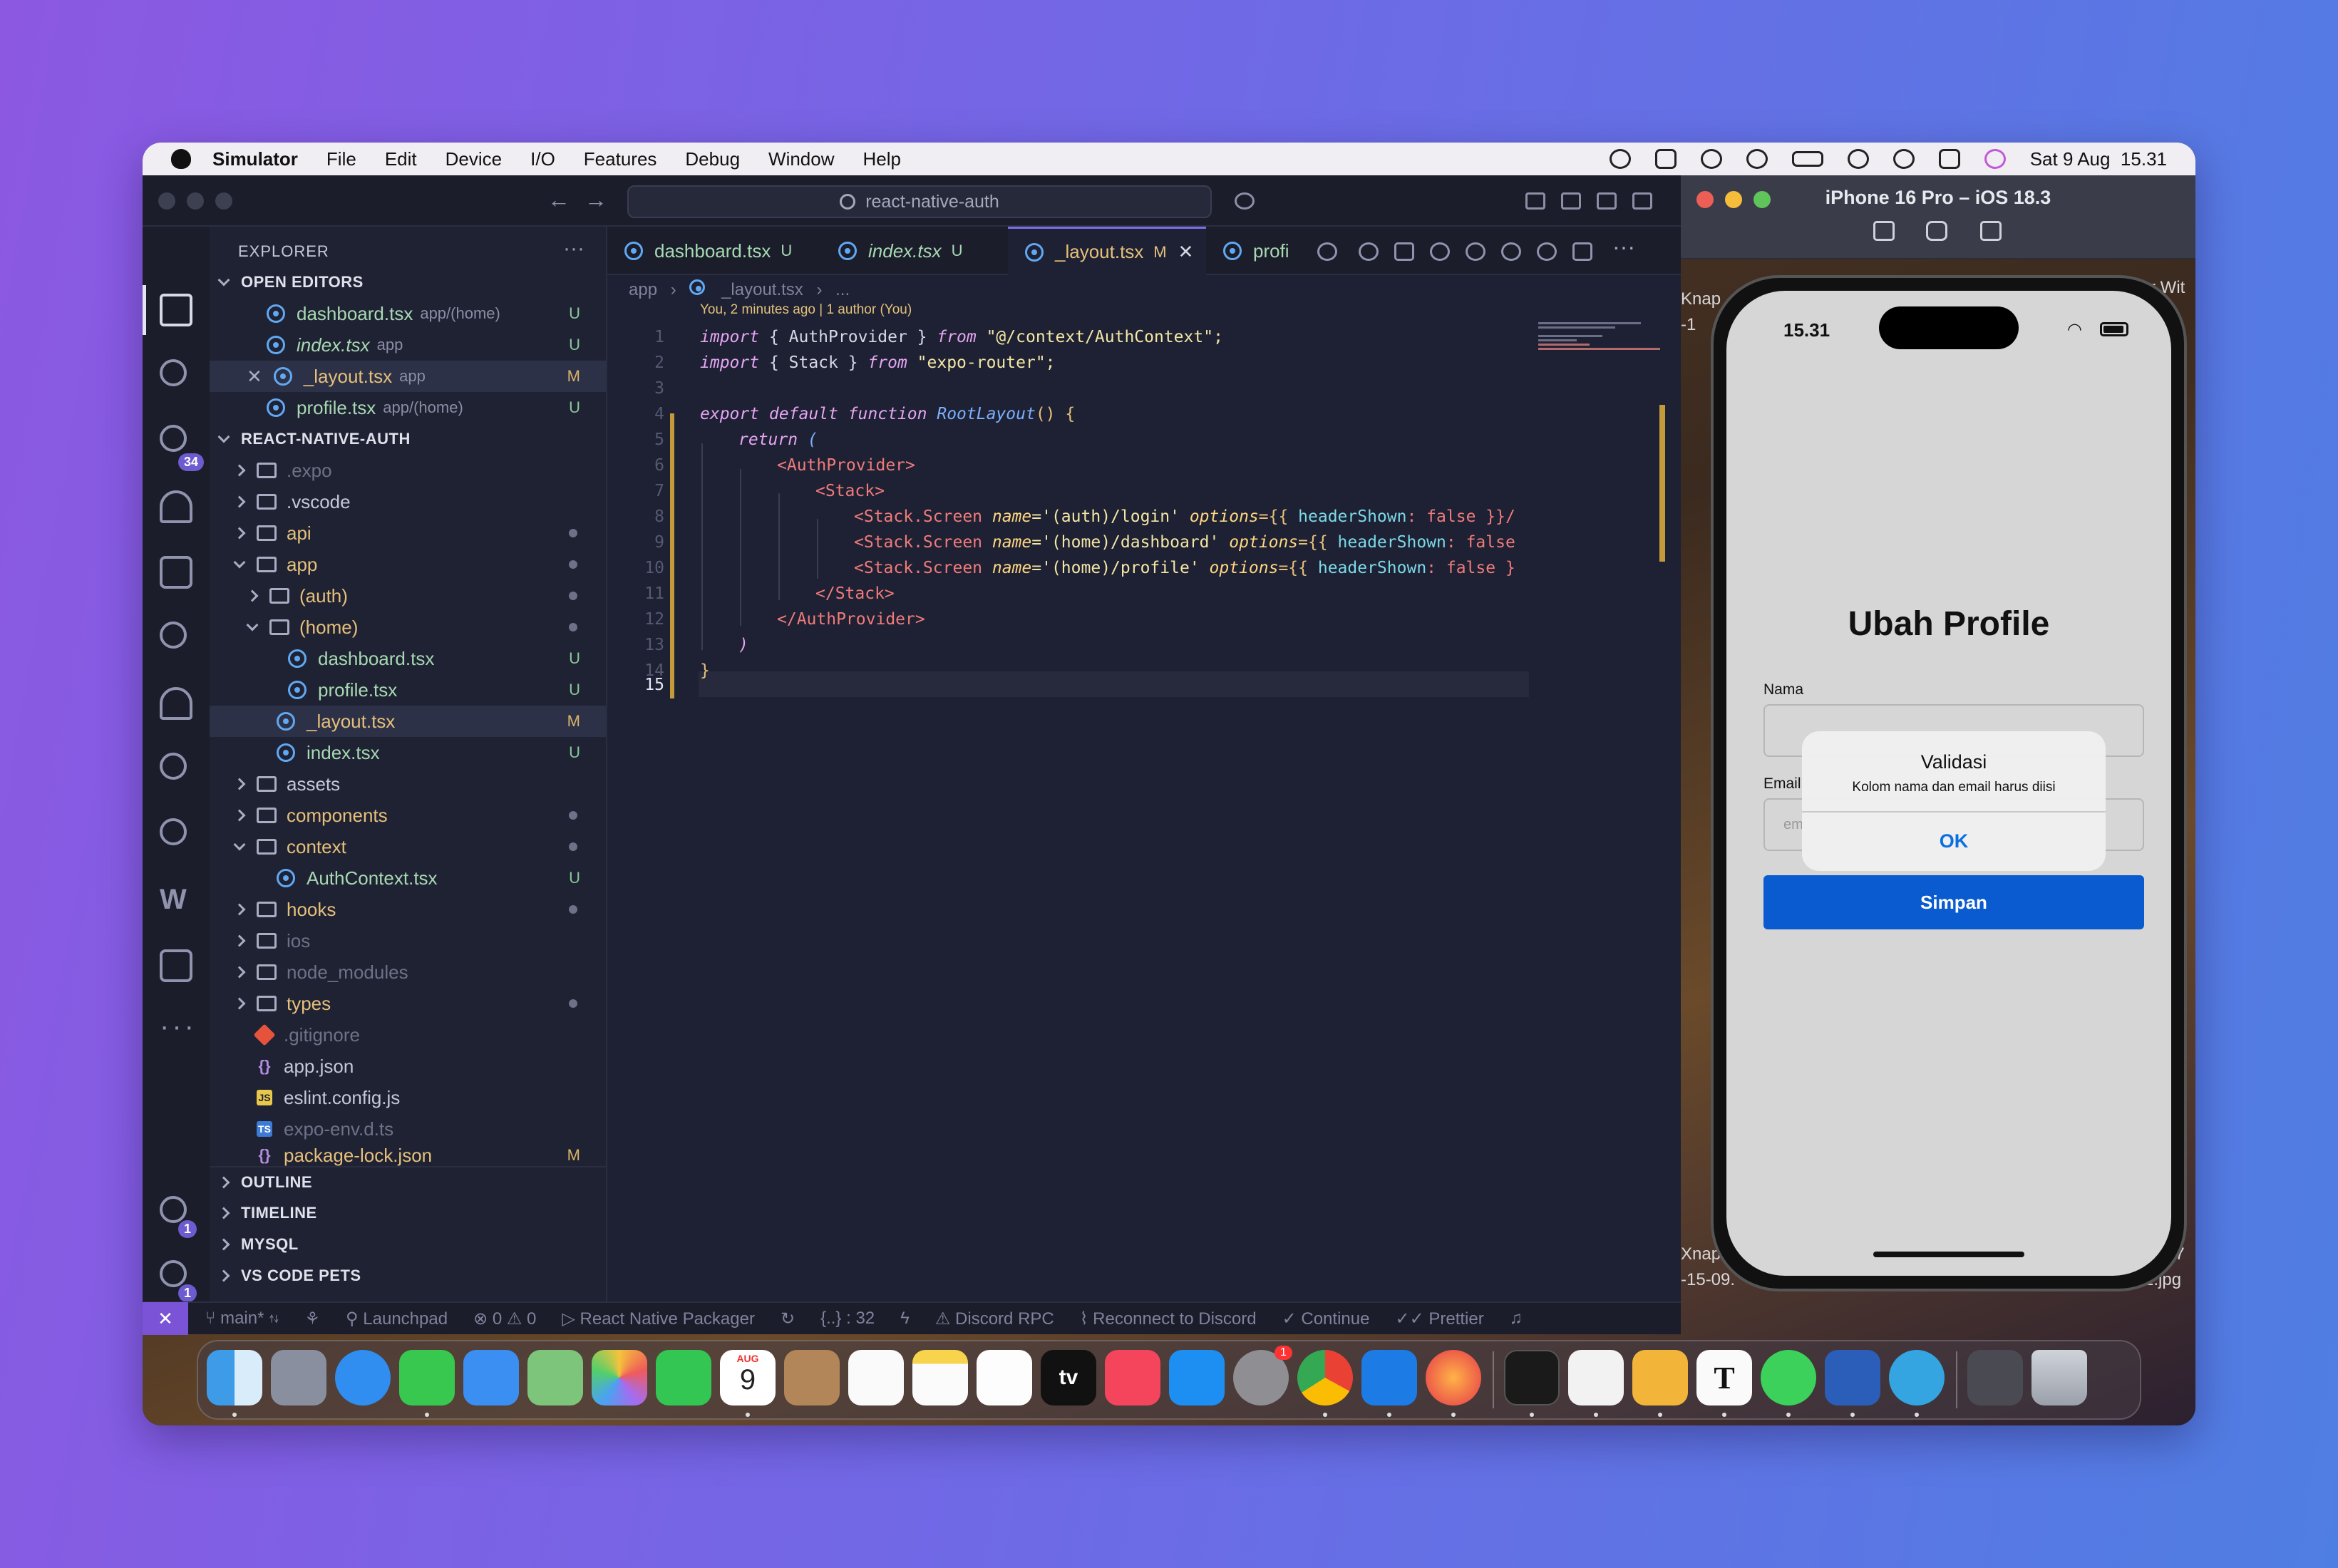 The image size is (2338, 1568). I want to click on notifications-bell-icon: ♫, so click(1516, 1319).